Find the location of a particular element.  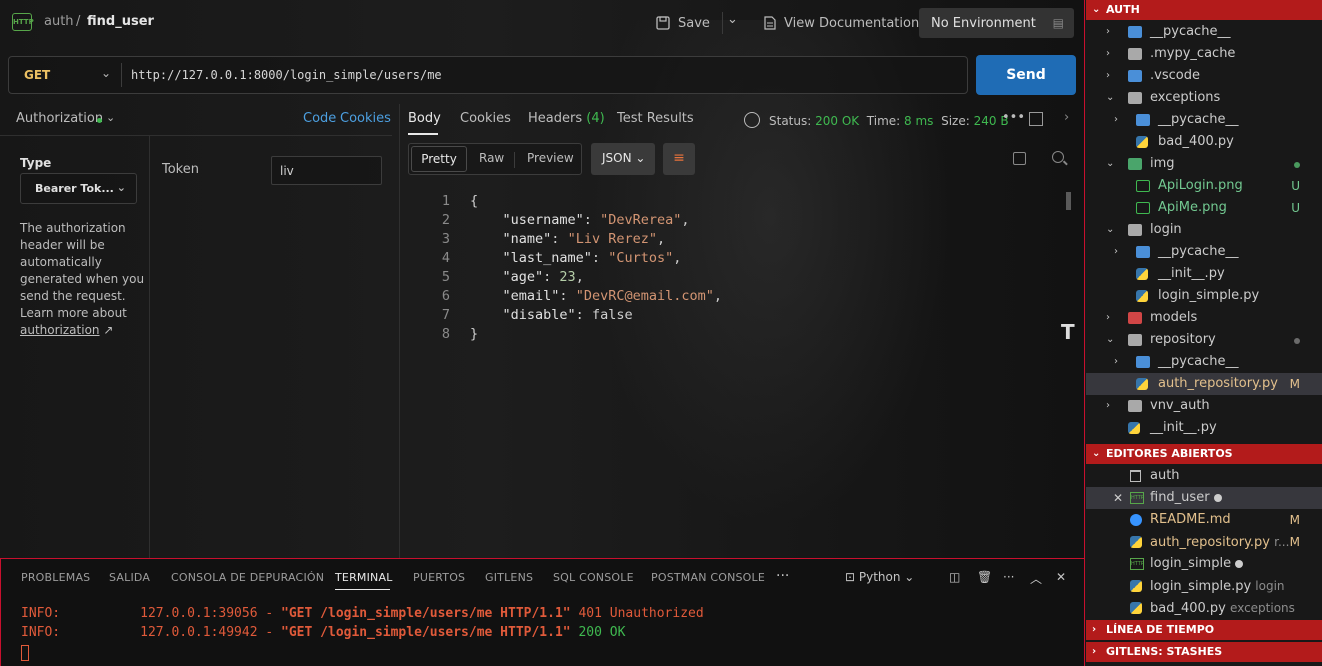

tree-file: ApiLogin.png U is located at coordinates (1204, 186).